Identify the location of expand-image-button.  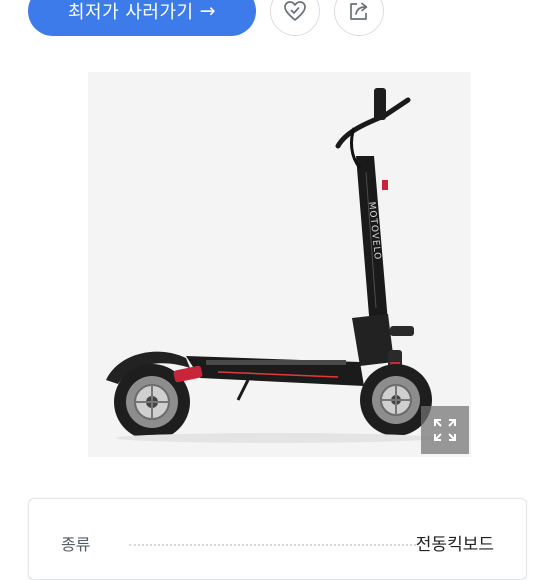
(445, 430).